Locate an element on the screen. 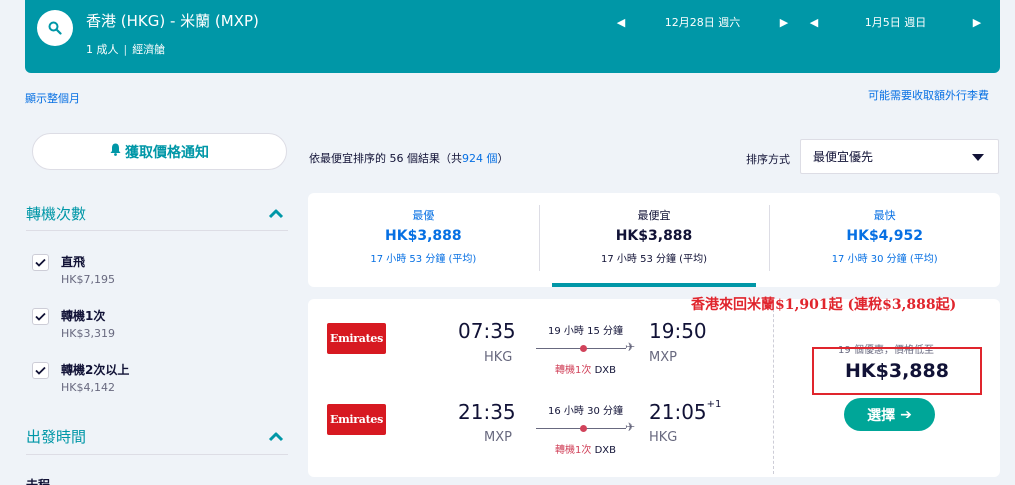 The width and height of the screenshot is (1015, 485). tab-price: HK$4,952 is located at coordinates (884, 236).